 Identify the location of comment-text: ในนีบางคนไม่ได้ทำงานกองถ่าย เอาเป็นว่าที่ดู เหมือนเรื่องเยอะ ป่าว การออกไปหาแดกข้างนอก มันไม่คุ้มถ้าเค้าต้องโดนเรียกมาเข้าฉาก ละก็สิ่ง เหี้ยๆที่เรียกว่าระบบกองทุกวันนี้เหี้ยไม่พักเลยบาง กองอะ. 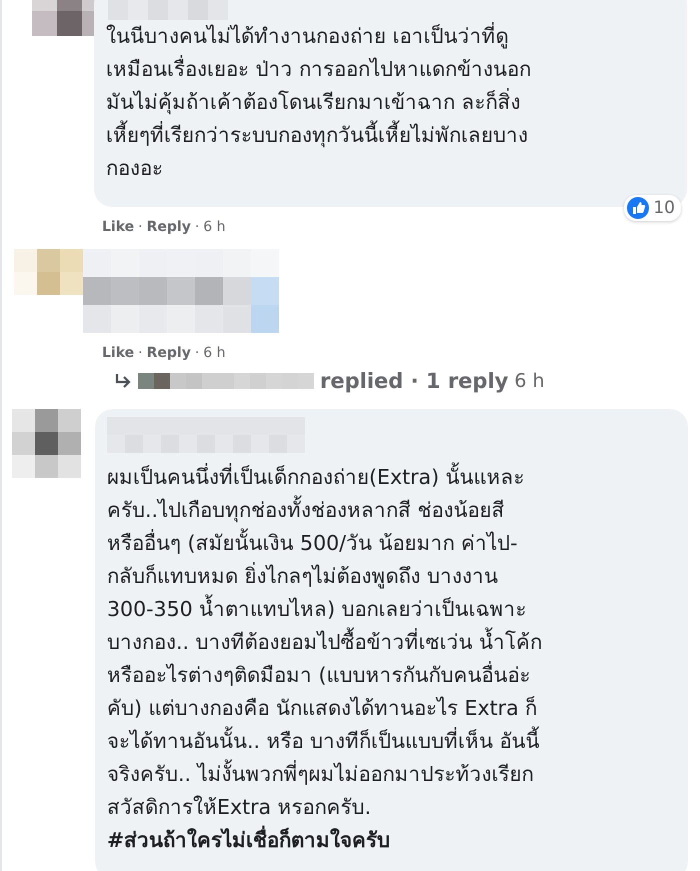
(319, 101).